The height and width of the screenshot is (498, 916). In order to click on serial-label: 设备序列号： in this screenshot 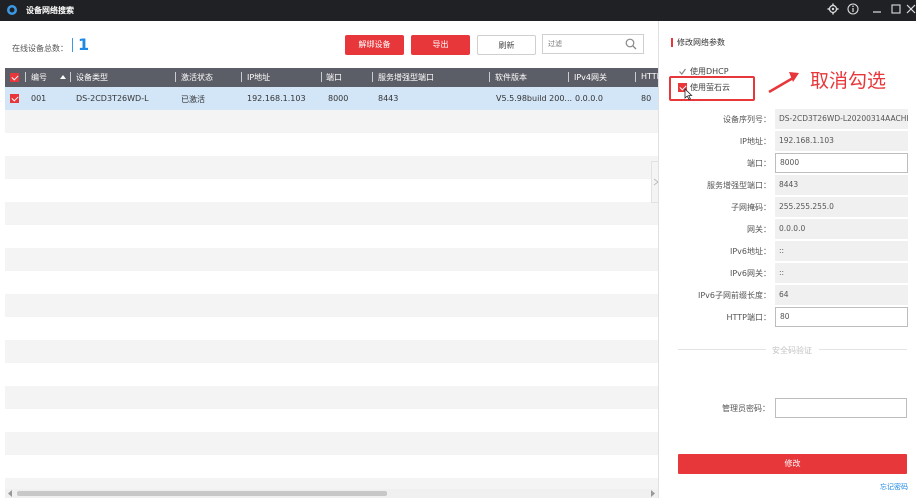, I will do `click(747, 119)`.